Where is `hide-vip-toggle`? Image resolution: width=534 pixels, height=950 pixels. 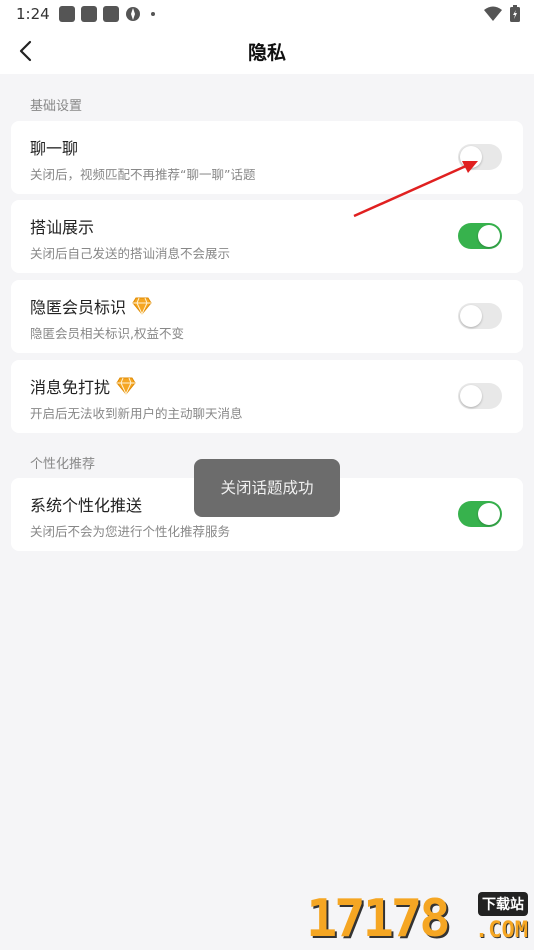 hide-vip-toggle is located at coordinates (480, 316).